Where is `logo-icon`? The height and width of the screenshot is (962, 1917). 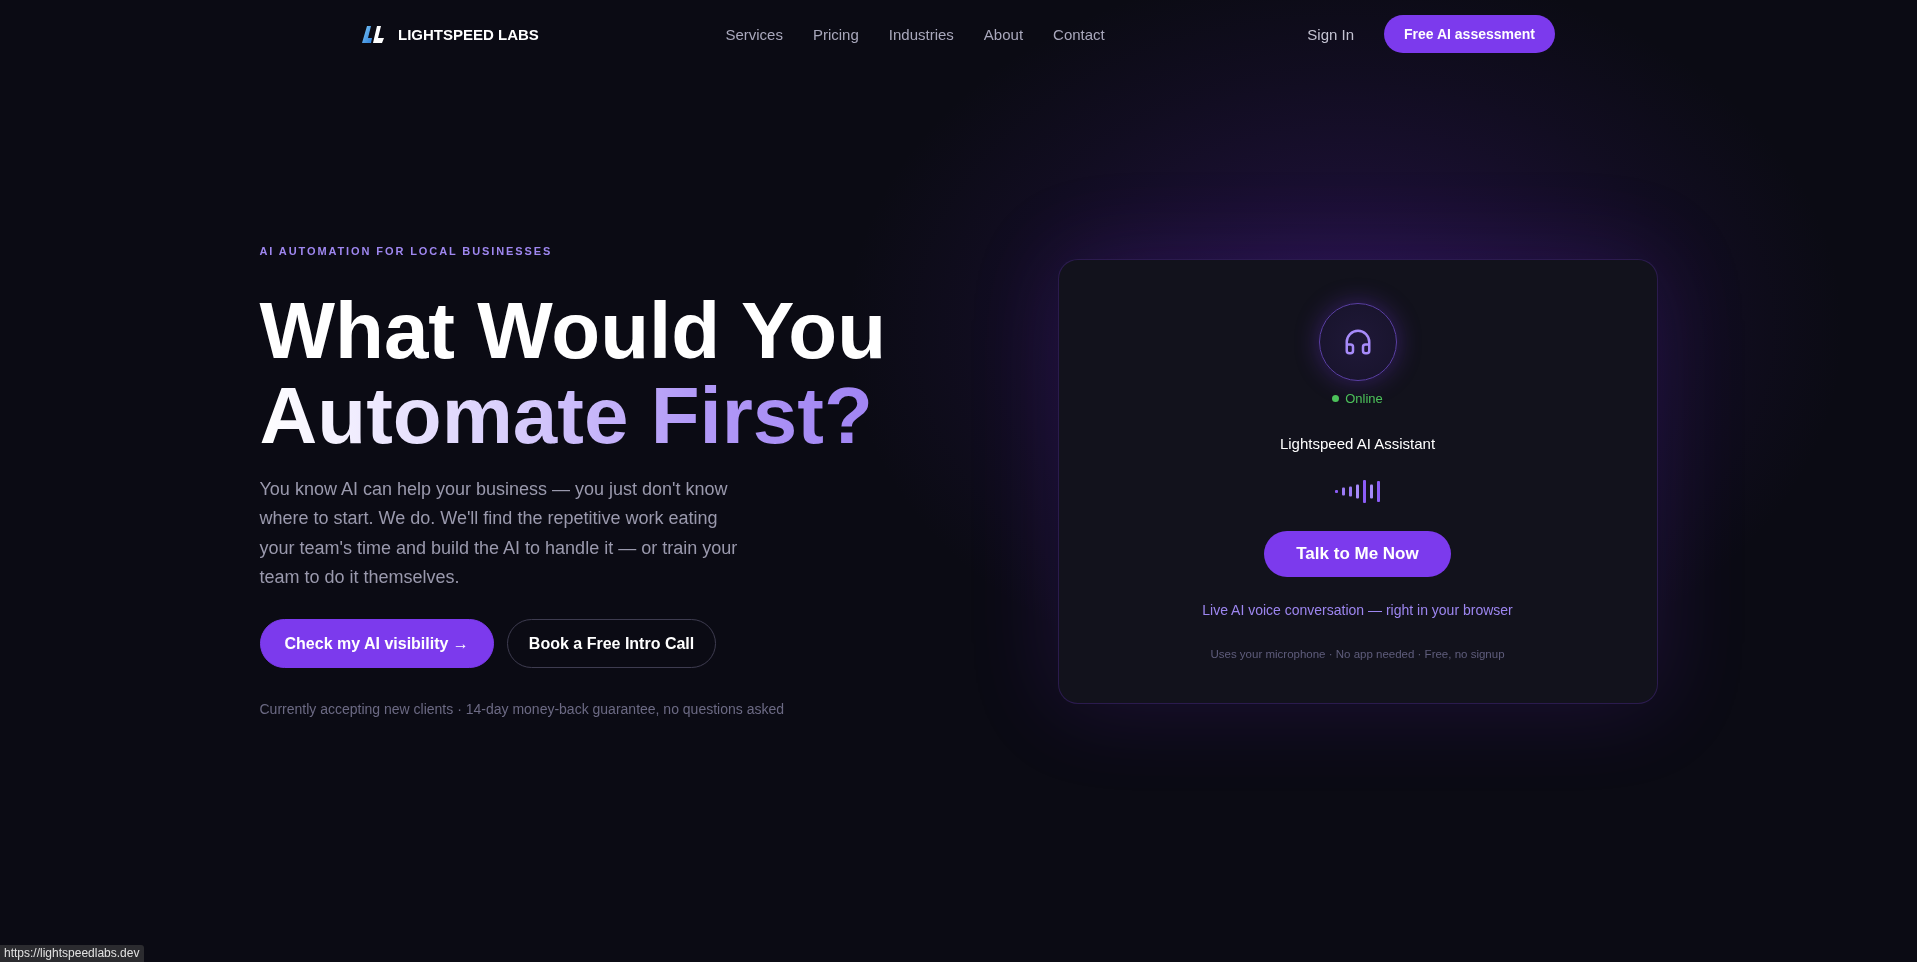 logo-icon is located at coordinates (373, 34).